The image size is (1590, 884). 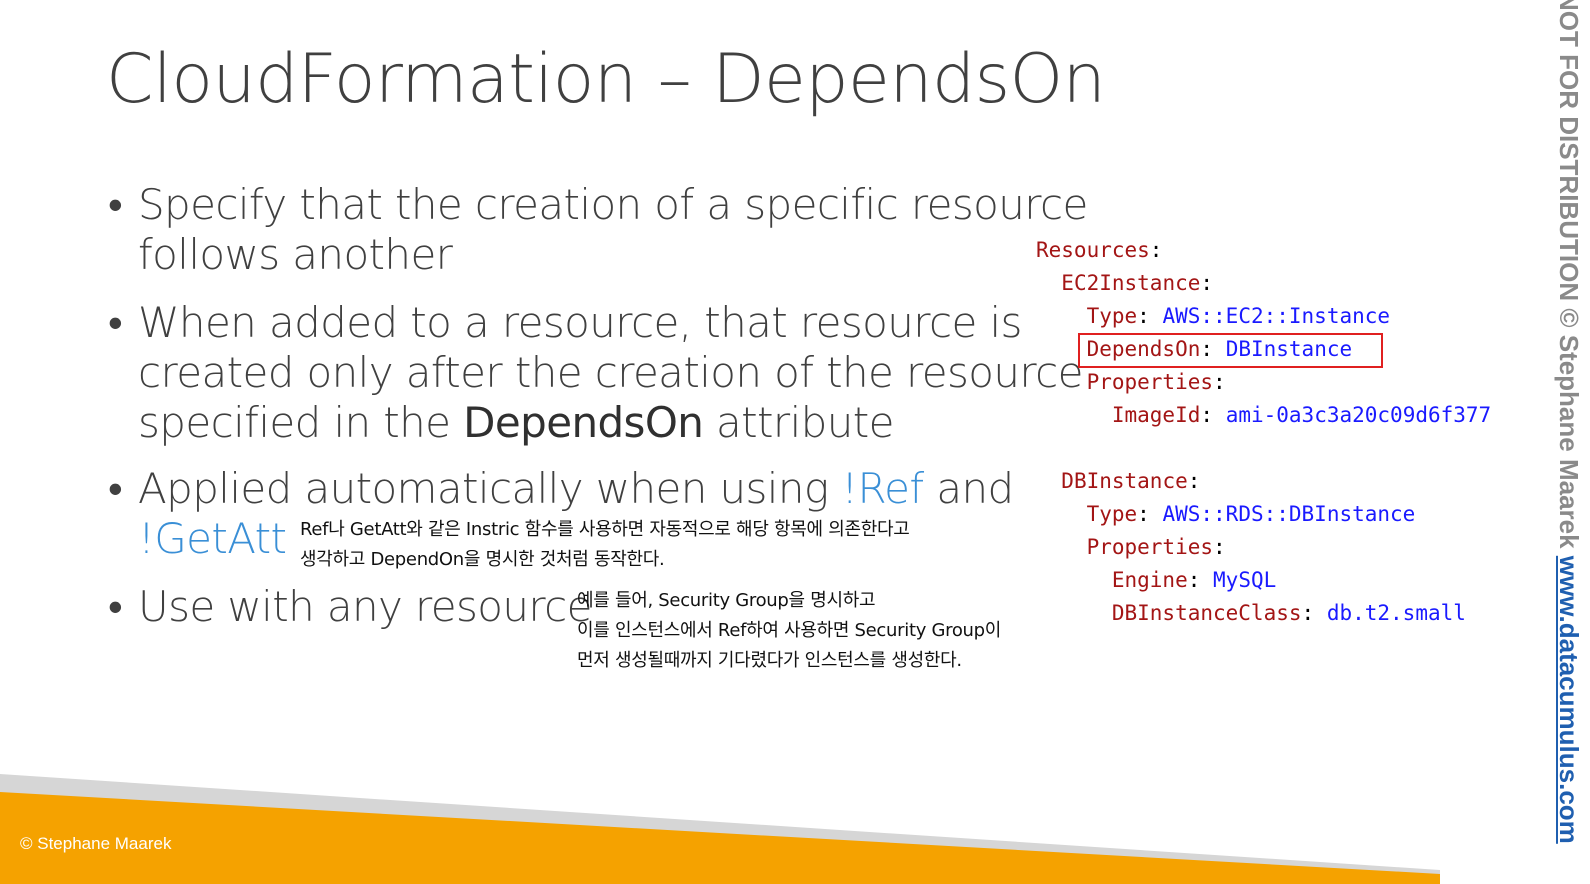 I want to click on footer-orange-band, so click(x=720, y=838).